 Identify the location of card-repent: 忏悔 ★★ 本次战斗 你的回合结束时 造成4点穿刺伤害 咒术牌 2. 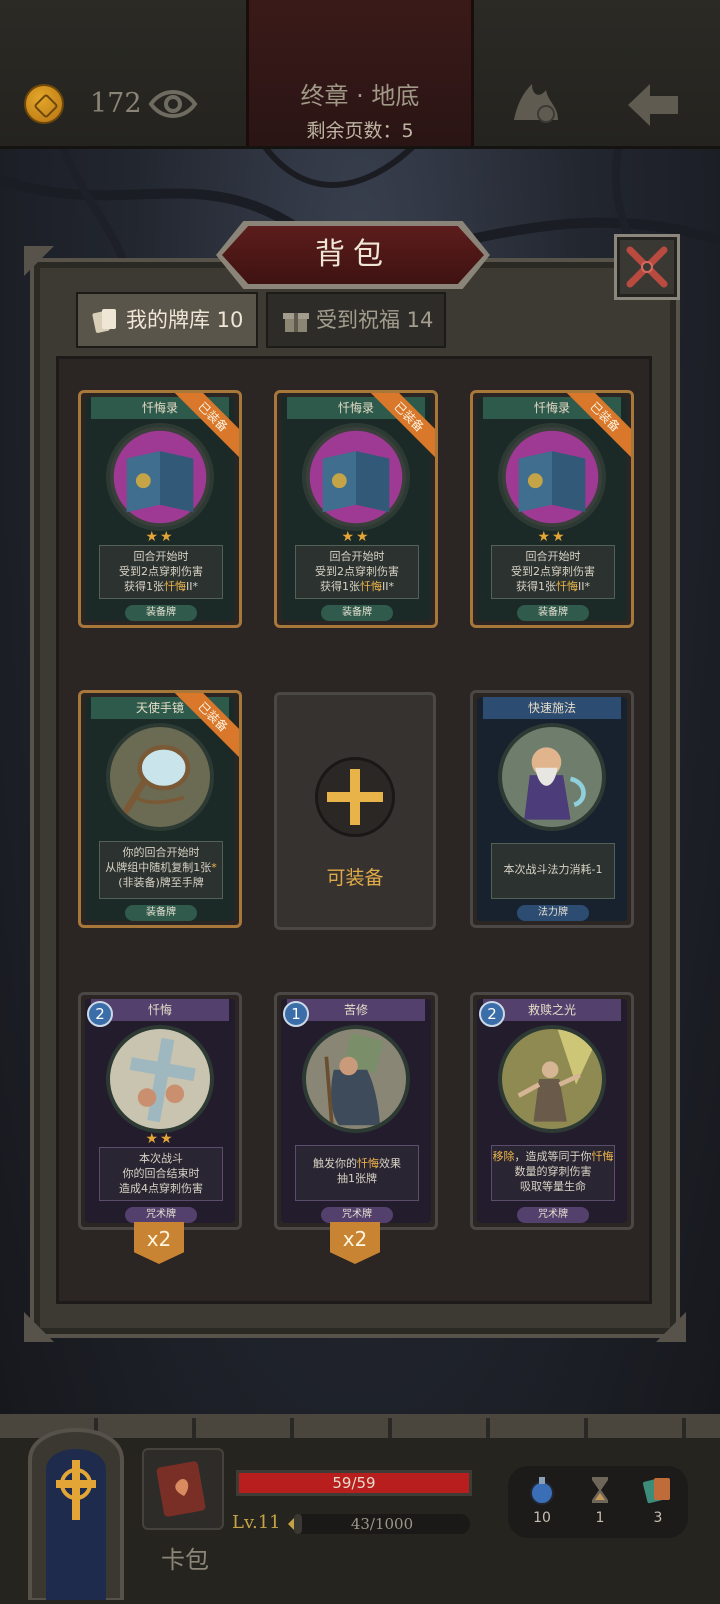
(160, 1111).